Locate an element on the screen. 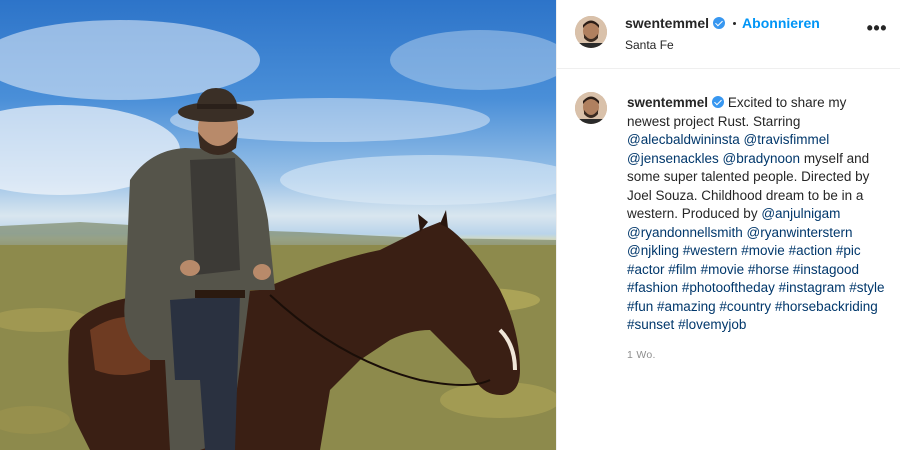 The image size is (900, 450). post-header: swentemmel Abonnieren Santa Fe ••• is located at coordinates (728, 34).